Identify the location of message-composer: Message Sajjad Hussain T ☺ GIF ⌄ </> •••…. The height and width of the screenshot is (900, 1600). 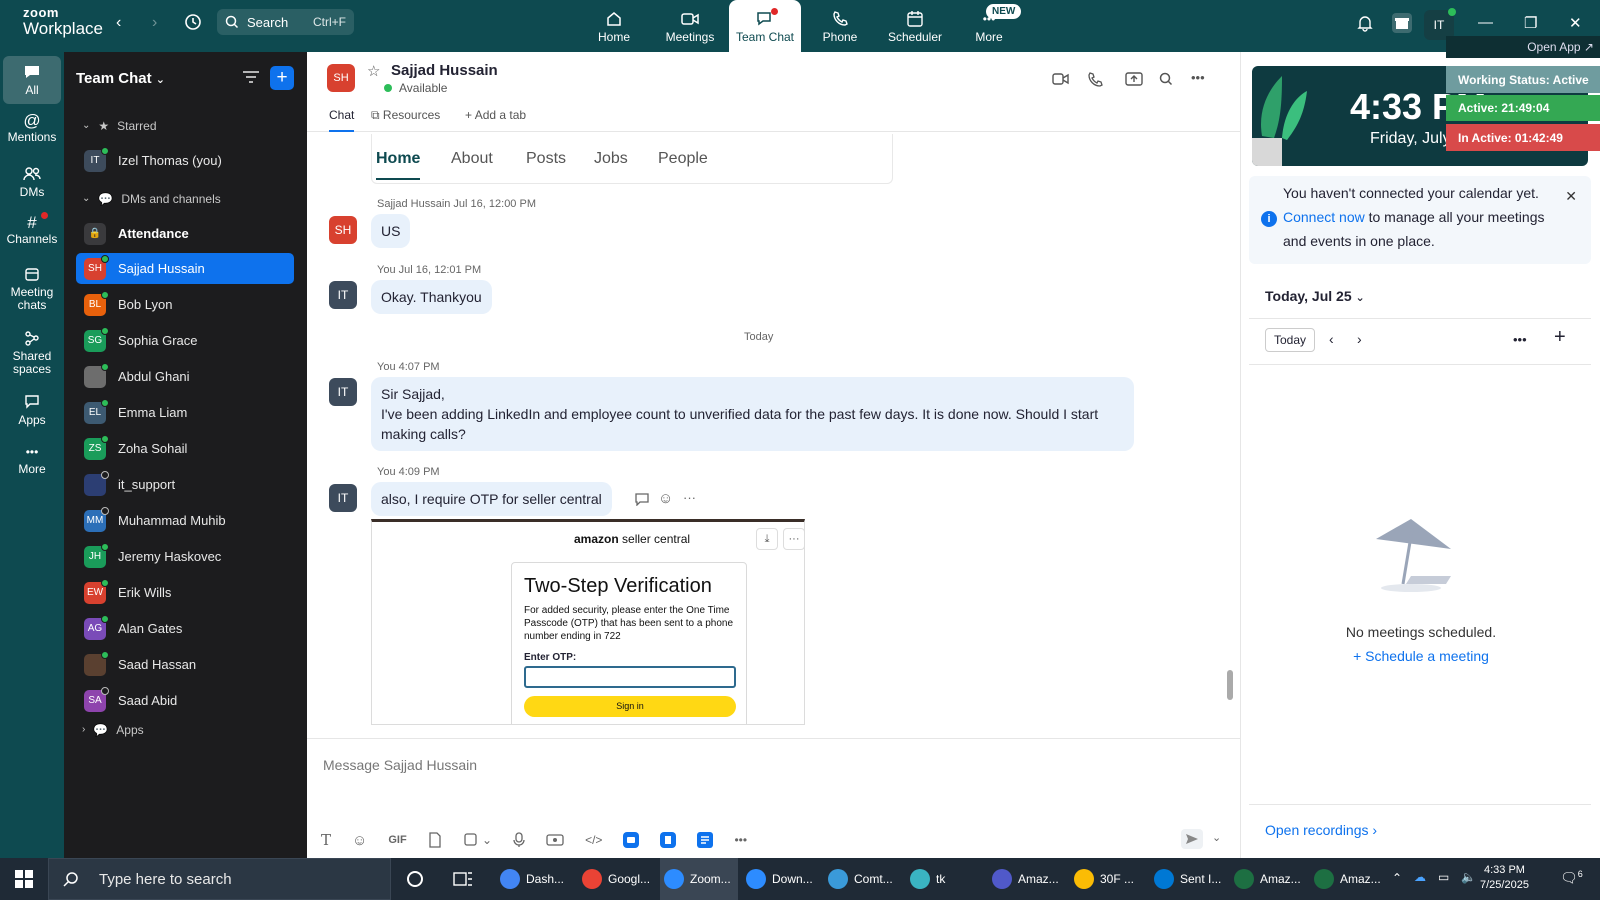
(773, 798).